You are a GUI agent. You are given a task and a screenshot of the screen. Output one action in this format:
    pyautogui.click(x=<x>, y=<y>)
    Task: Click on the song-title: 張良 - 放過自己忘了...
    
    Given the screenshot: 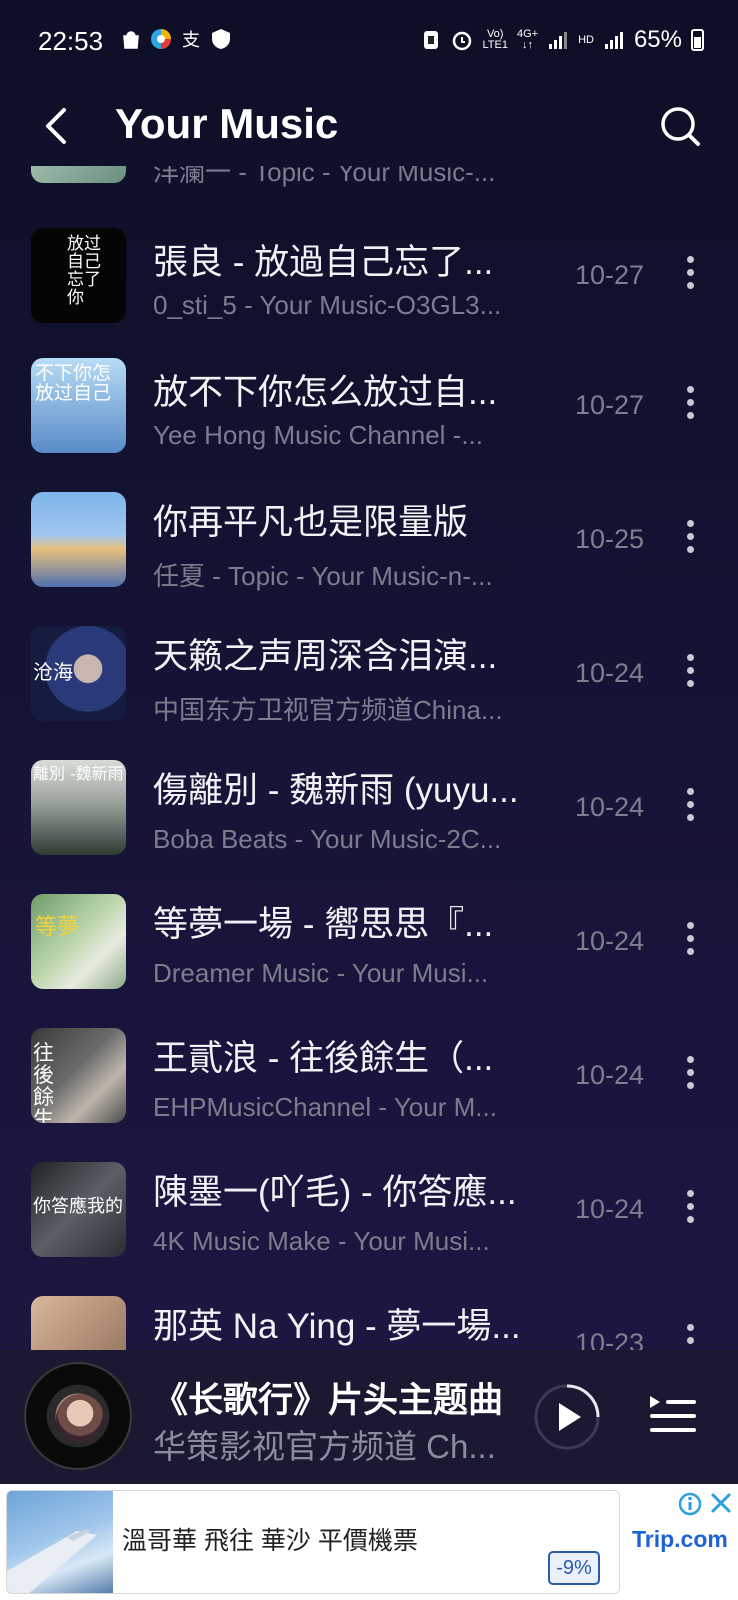 What is the action you would take?
    pyautogui.click(x=323, y=262)
    